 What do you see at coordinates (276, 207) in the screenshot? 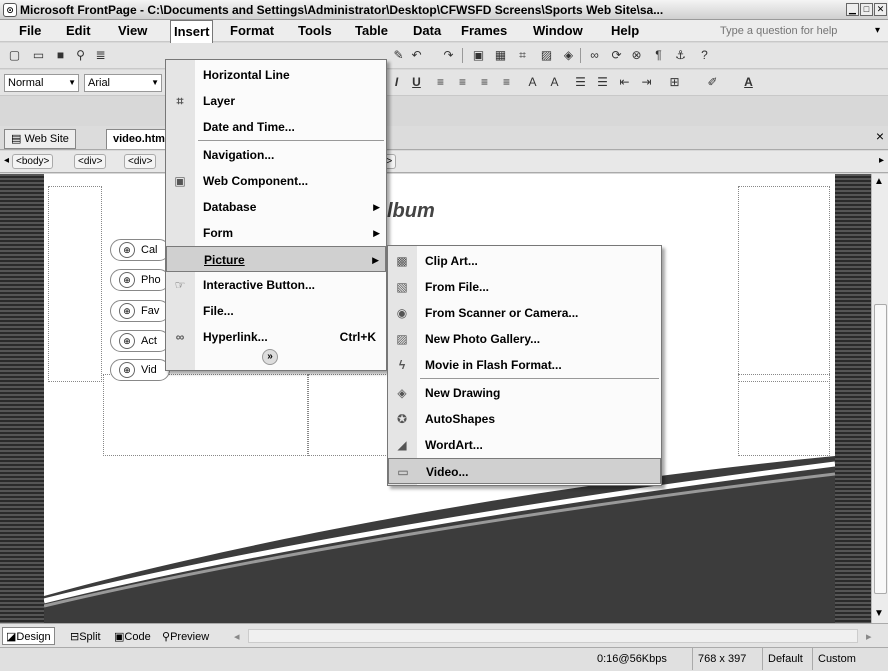
I see `menu-item-database: Database ▶` at bounding box center [276, 207].